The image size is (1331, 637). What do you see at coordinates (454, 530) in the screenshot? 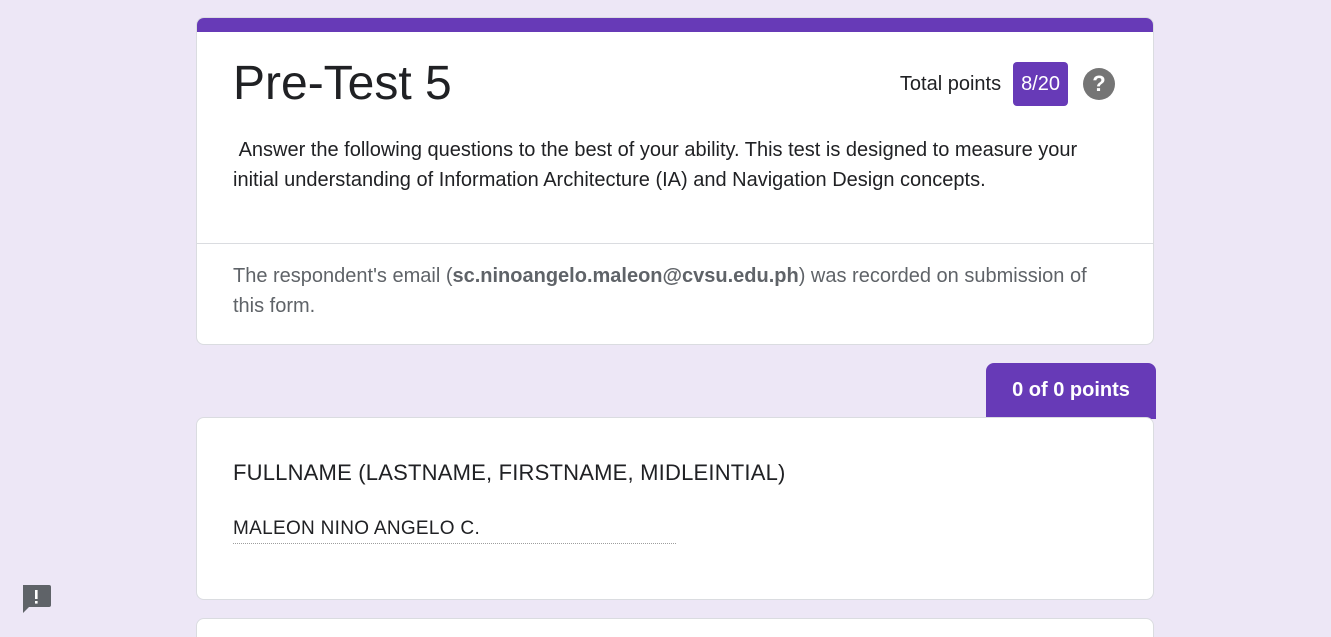
I see `answer-text: MALEON NINO ANGELO C.` at bounding box center [454, 530].